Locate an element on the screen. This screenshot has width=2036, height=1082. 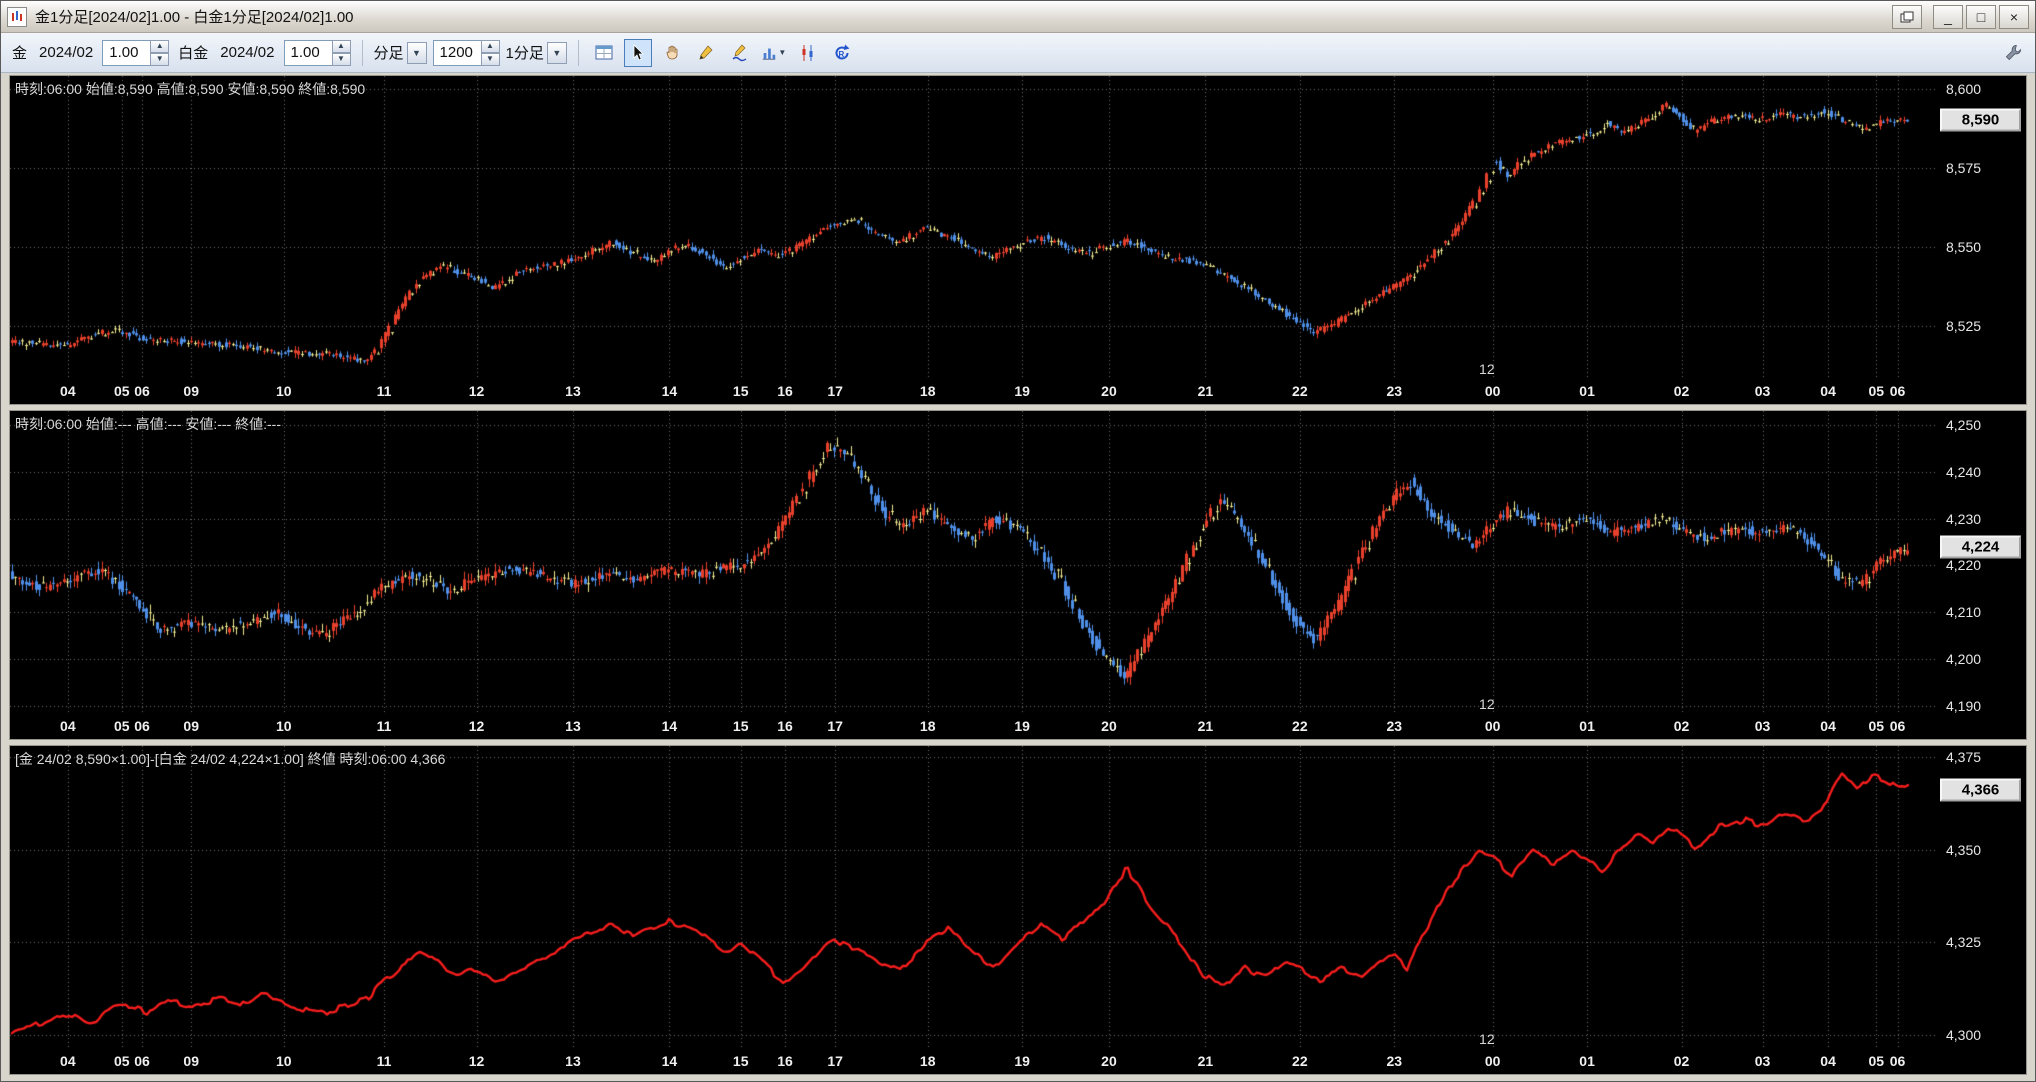
bar-type-dropdown: 分足 ▼ is located at coordinates (400, 52).